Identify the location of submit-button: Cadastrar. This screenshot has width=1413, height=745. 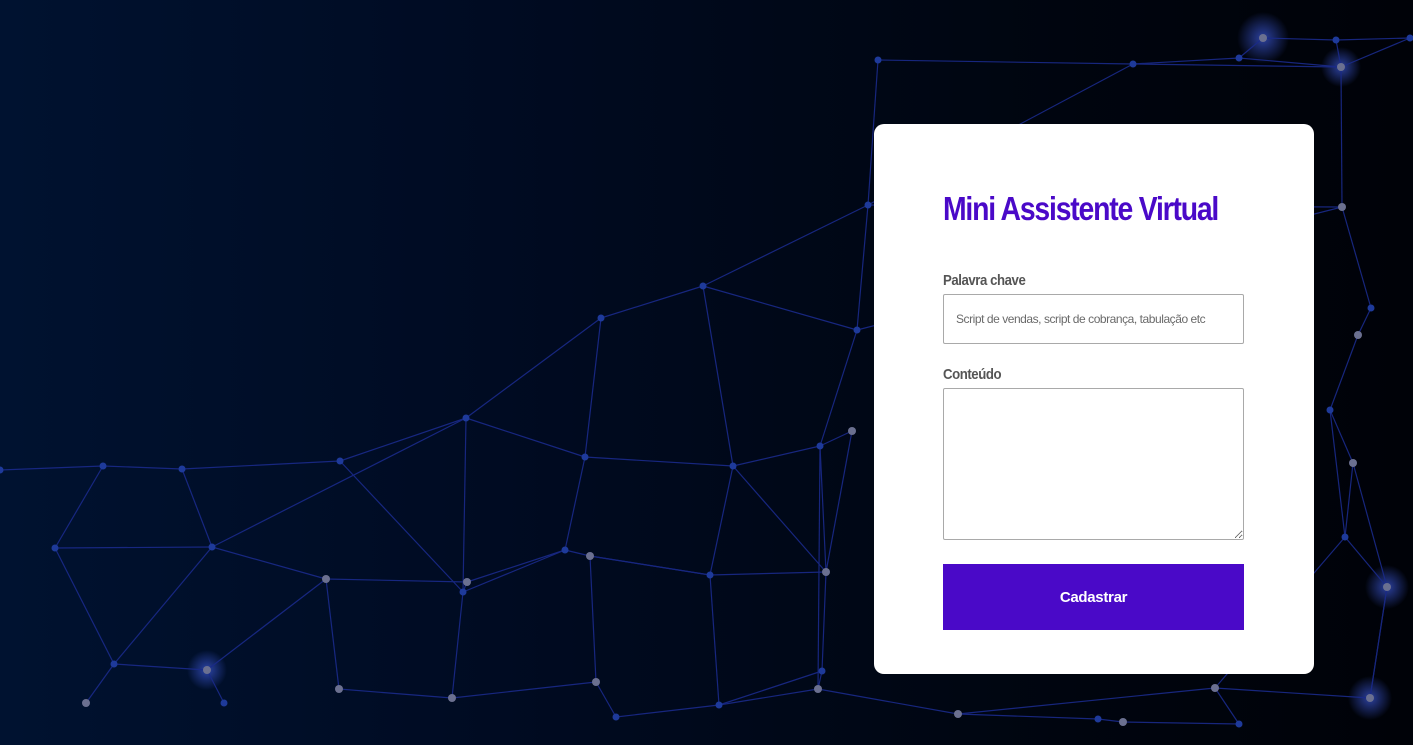
(1093, 597).